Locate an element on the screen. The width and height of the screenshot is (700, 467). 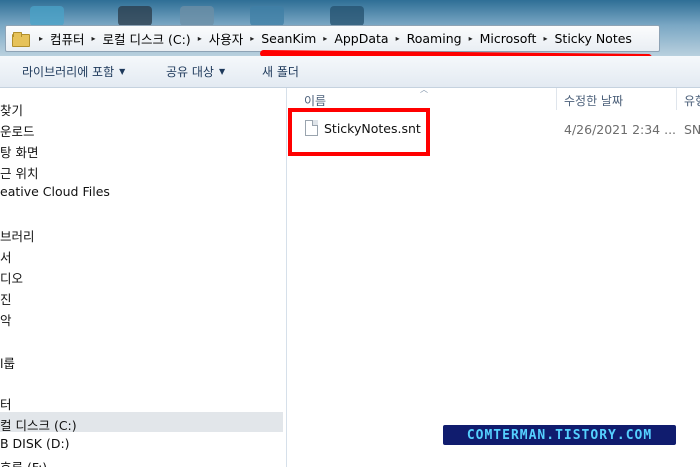
breadcrumb-users: 사용자 is located at coordinates (226, 38).